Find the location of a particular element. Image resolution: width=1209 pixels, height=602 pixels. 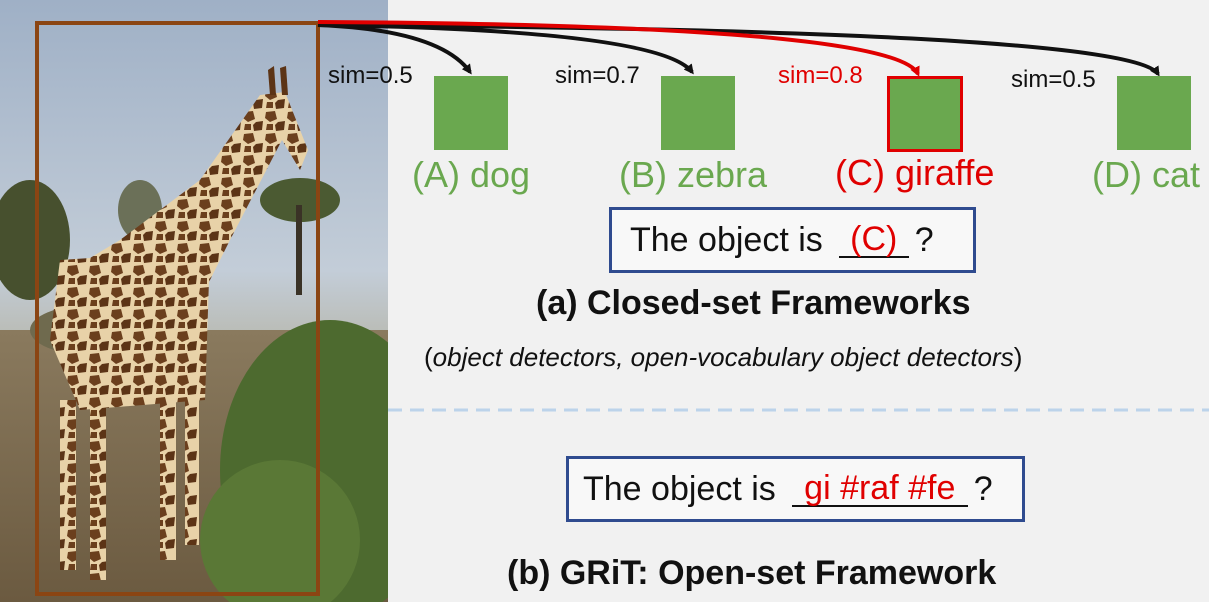

open-set-answer: gi #raf #fe is located at coordinates (879, 489).